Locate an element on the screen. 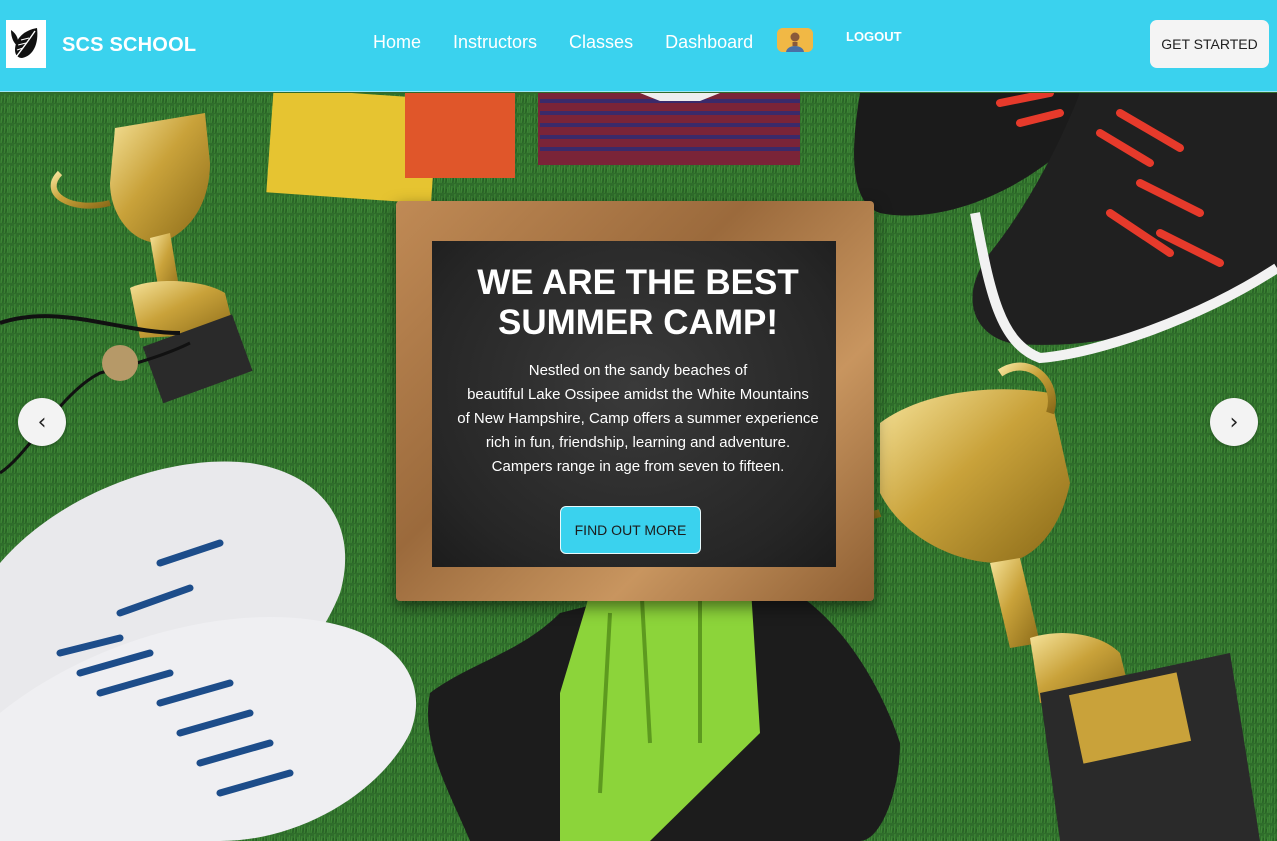  nav-link-classes: Classes is located at coordinates (601, 42).